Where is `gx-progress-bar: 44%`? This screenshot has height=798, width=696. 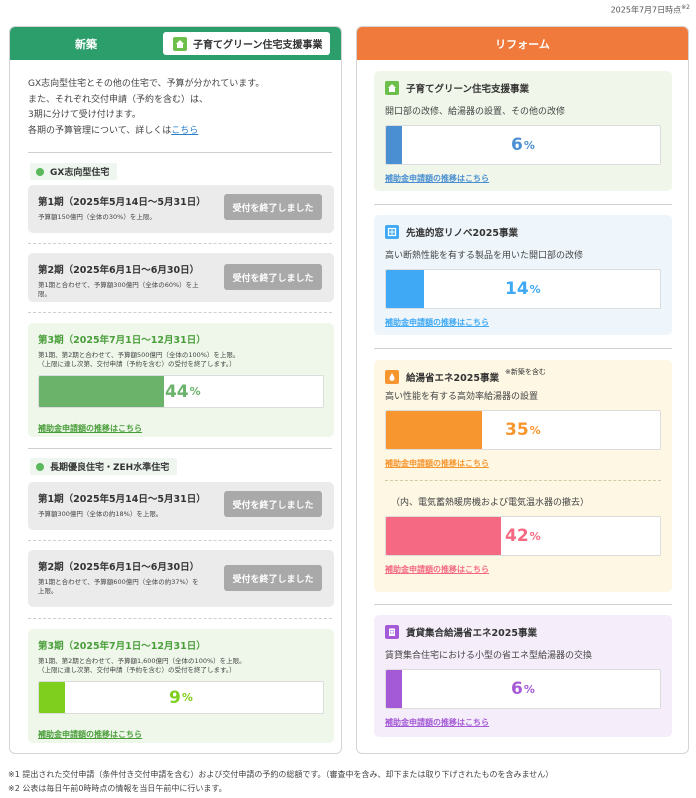 gx-progress-bar: 44% is located at coordinates (181, 391).